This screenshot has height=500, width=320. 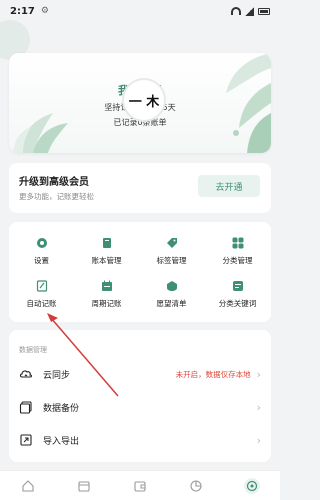 I want to click on feature-category: 分类管理, so click(x=237, y=254).